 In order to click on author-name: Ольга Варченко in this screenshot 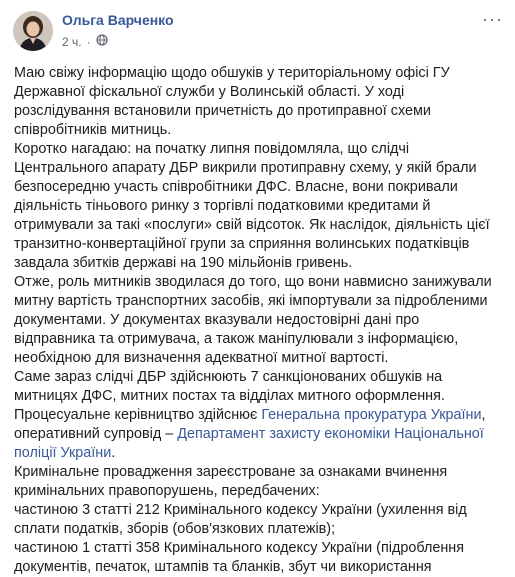, I will do `click(118, 20)`.